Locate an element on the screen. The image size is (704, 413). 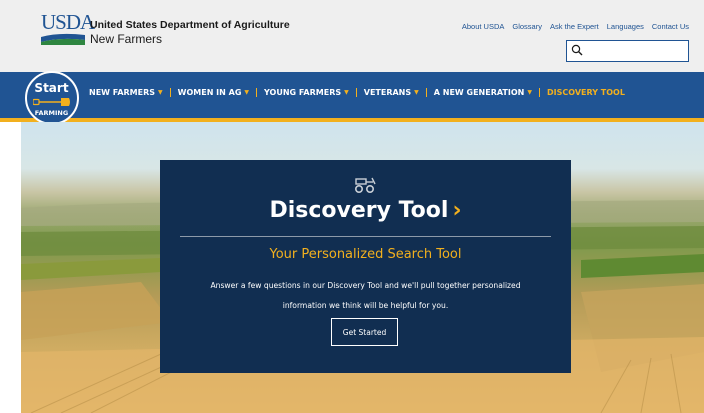
nav-item-women-in-ag: WOMEN IN AG ▼ is located at coordinates (212, 92).